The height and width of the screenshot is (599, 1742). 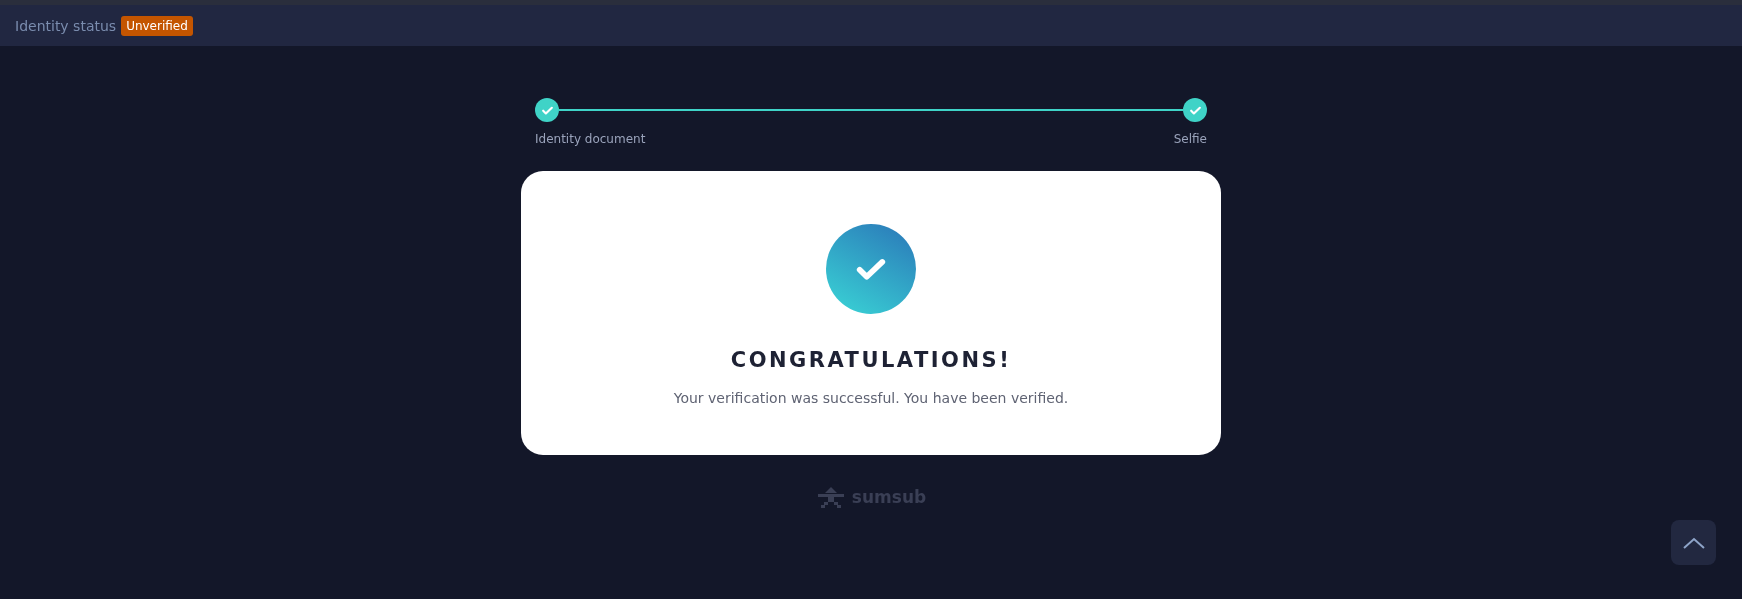 I want to click on chevron-up-icon, so click(x=1693, y=542).